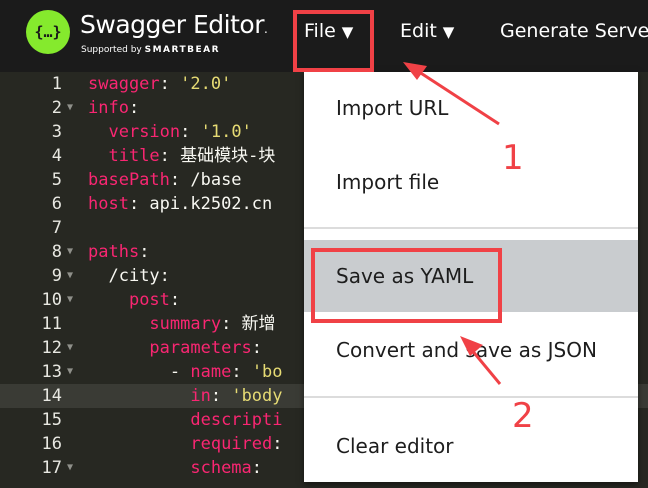  I want to click on annotation-arrows, so click(452, 223).